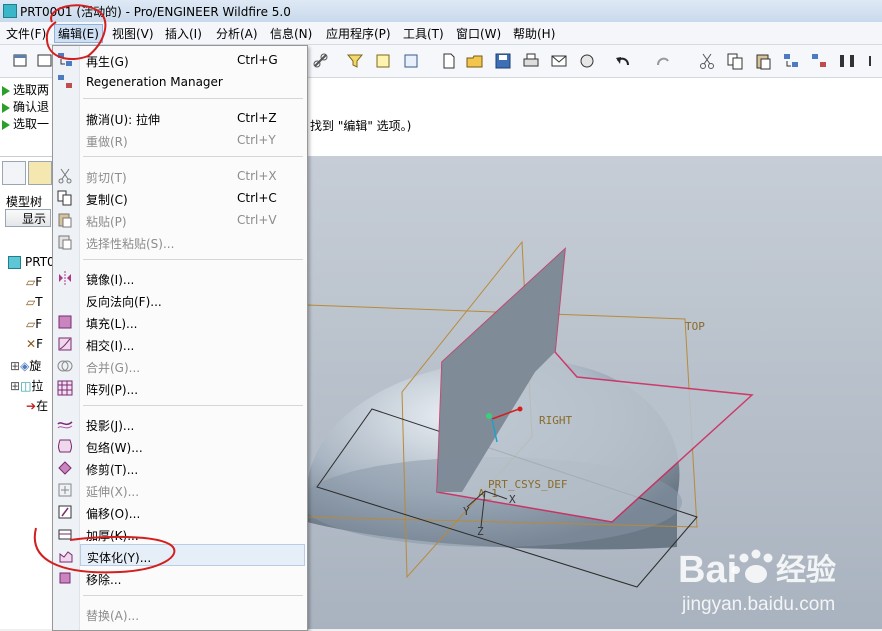 Image resolution: width=882 pixels, height=631 pixels. I want to click on regenerate-icon, so click(65, 60).